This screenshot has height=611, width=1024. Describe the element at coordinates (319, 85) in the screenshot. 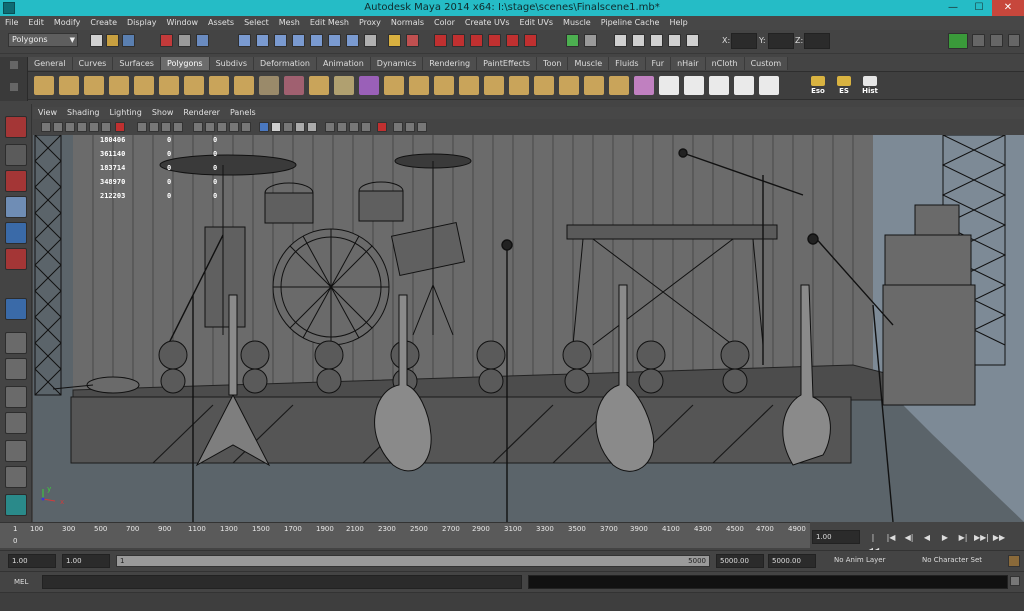

I see `separate-icon` at that location.